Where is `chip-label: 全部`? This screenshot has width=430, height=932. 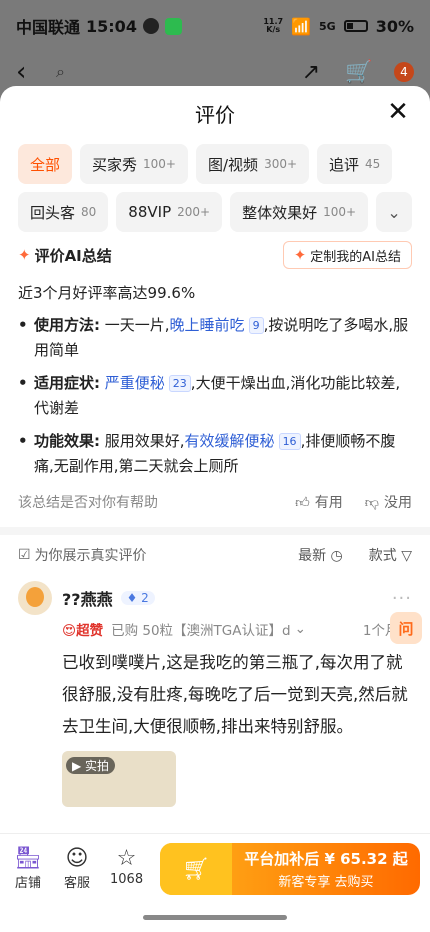 chip-label: 全部 is located at coordinates (45, 164).